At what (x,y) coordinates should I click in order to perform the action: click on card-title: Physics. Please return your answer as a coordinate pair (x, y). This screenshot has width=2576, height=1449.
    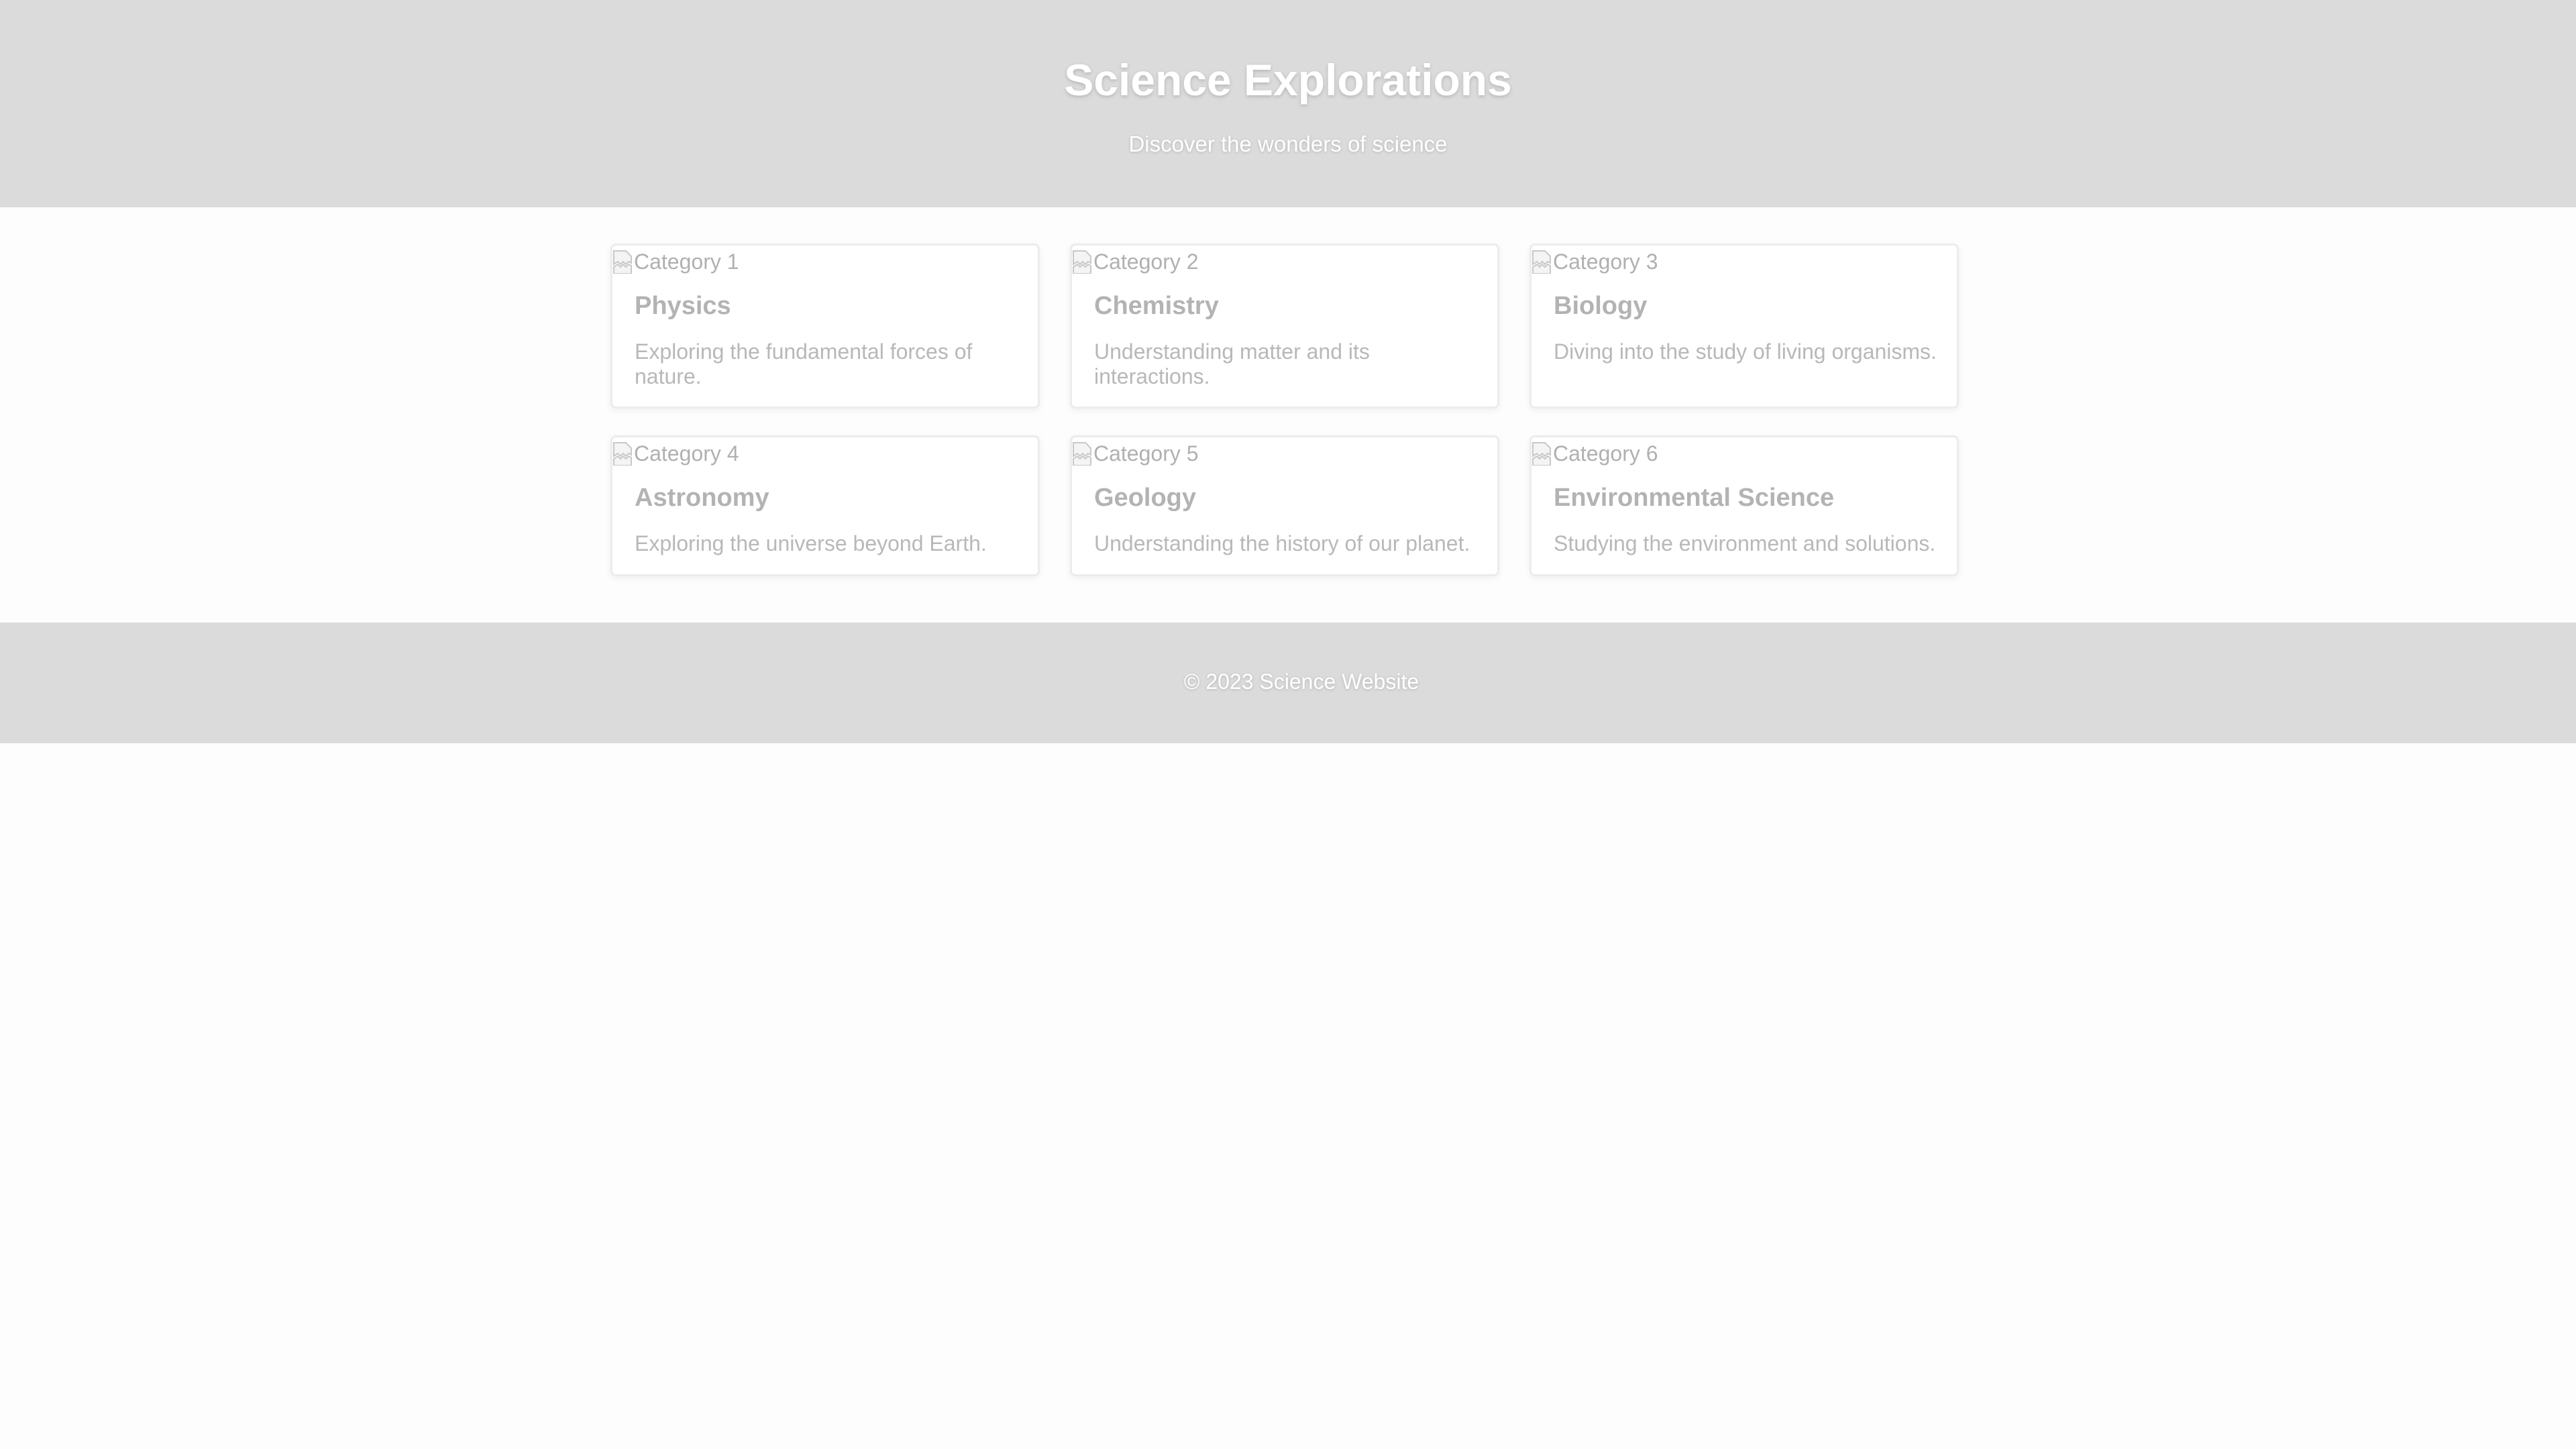
    Looking at the image, I should click on (683, 306).